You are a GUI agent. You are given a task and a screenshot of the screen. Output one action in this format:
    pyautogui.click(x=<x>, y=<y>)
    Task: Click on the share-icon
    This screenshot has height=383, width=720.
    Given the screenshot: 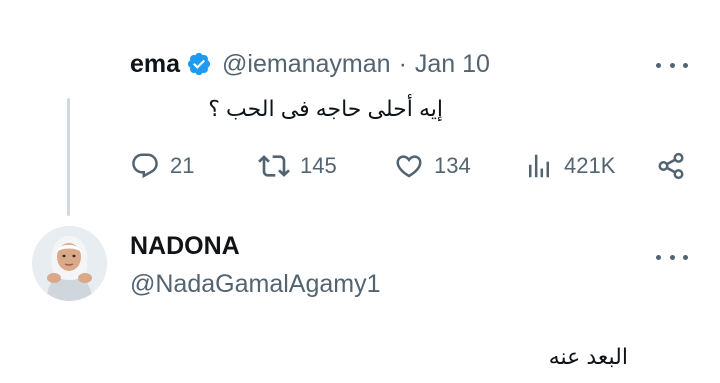 What is the action you would take?
    pyautogui.click(x=671, y=166)
    